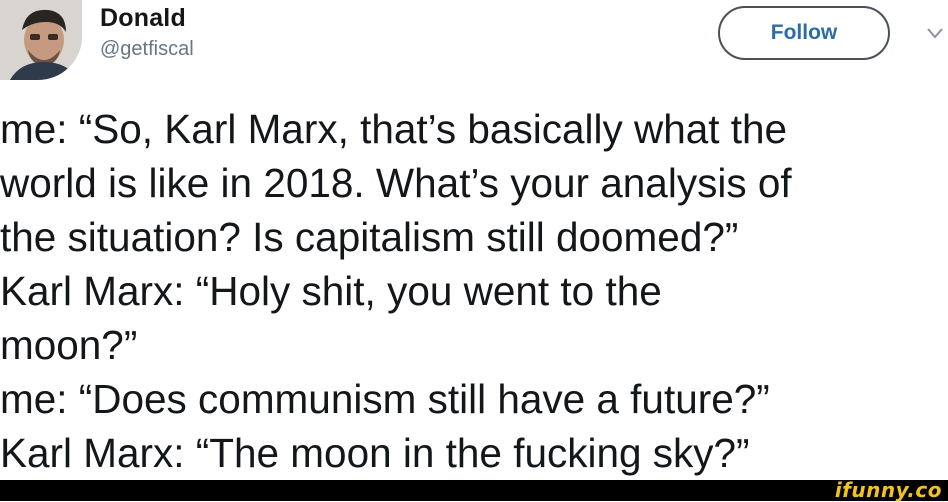 This screenshot has height=502, width=948. What do you see at coordinates (804, 33) in the screenshot?
I see `follow-button: Follow` at bounding box center [804, 33].